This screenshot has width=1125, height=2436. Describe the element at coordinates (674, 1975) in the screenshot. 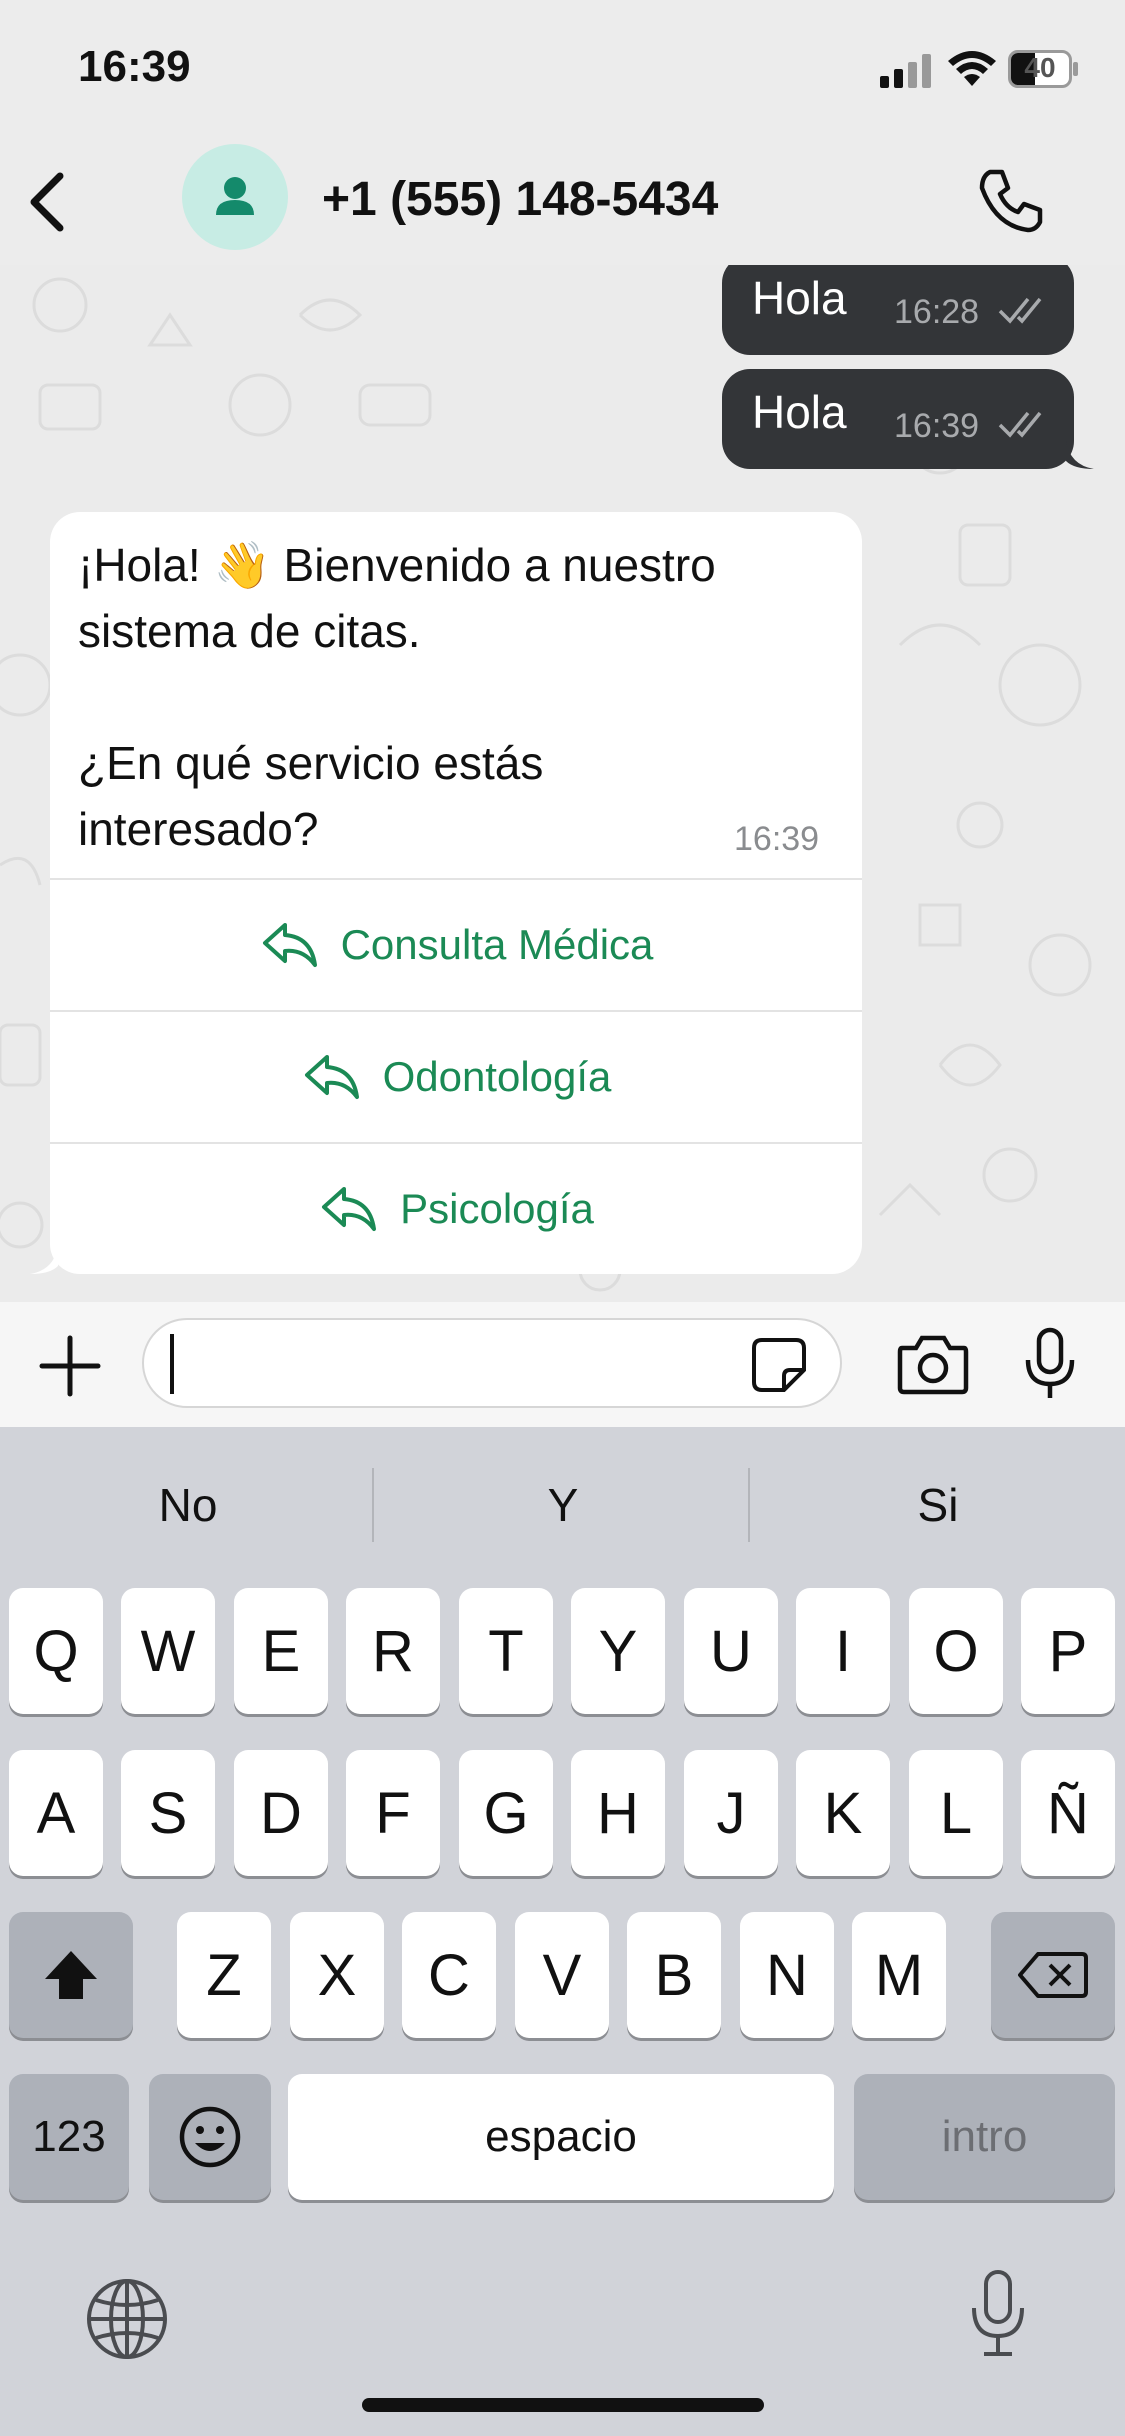

I see `key-b: B` at that location.